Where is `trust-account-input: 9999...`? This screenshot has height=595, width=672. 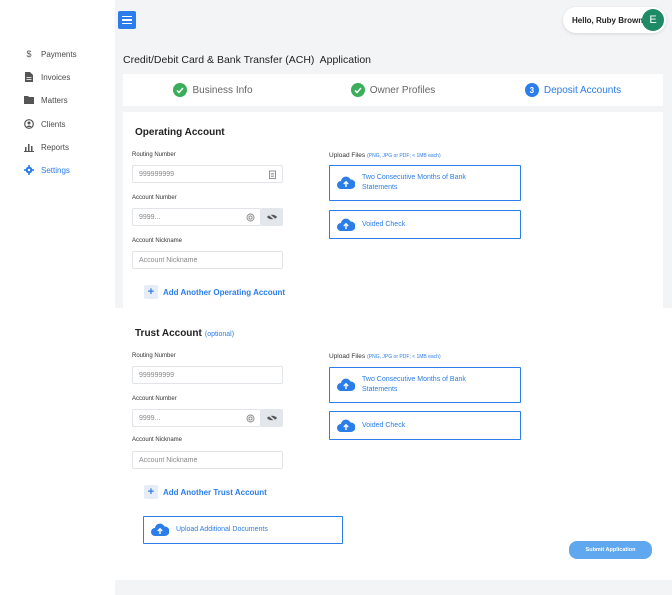
trust-account-input: 9999... is located at coordinates (196, 418).